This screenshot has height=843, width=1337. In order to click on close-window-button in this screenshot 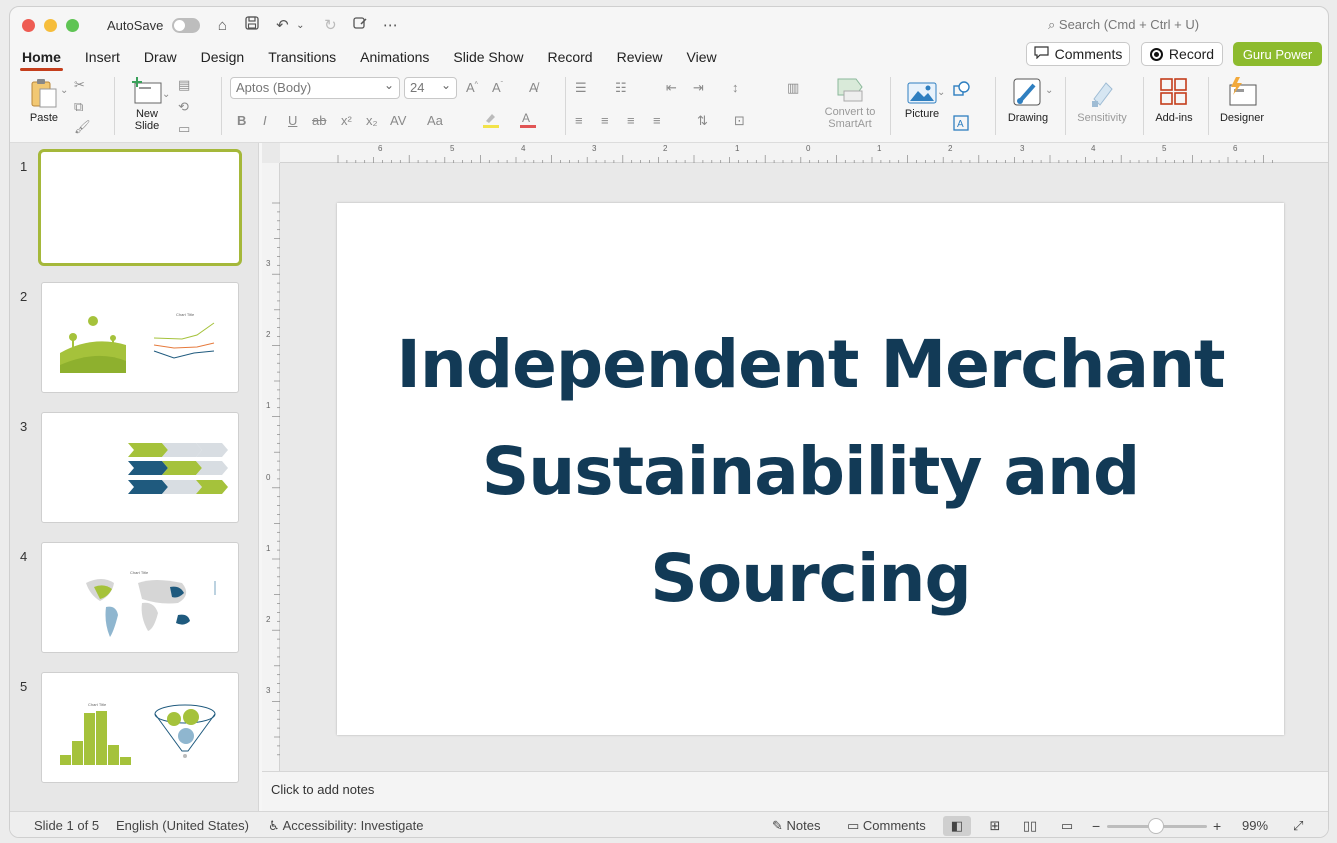, I will do `click(28, 25)`.